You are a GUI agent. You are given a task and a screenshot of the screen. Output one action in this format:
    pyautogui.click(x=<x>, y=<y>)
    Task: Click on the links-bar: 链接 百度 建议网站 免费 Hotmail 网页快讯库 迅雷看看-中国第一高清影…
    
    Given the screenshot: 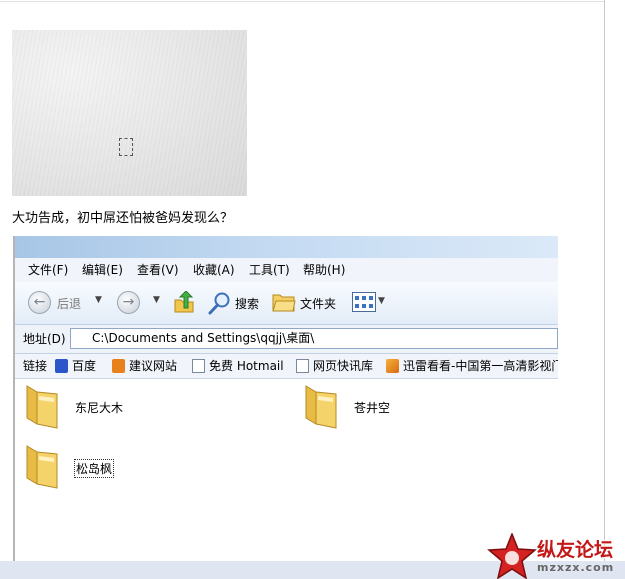 What is the action you would take?
    pyautogui.click(x=286, y=366)
    